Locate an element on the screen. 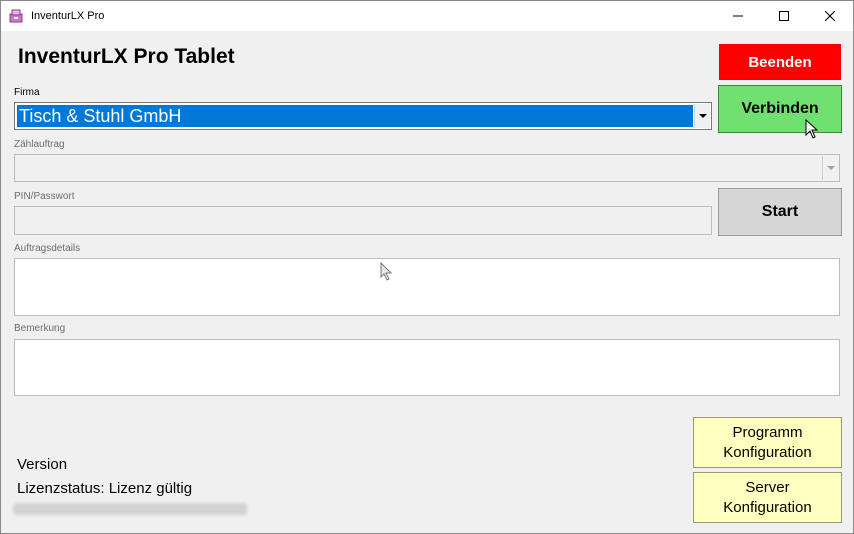 The image size is (854, 534). pin-input is located at coordinates (363, 220).